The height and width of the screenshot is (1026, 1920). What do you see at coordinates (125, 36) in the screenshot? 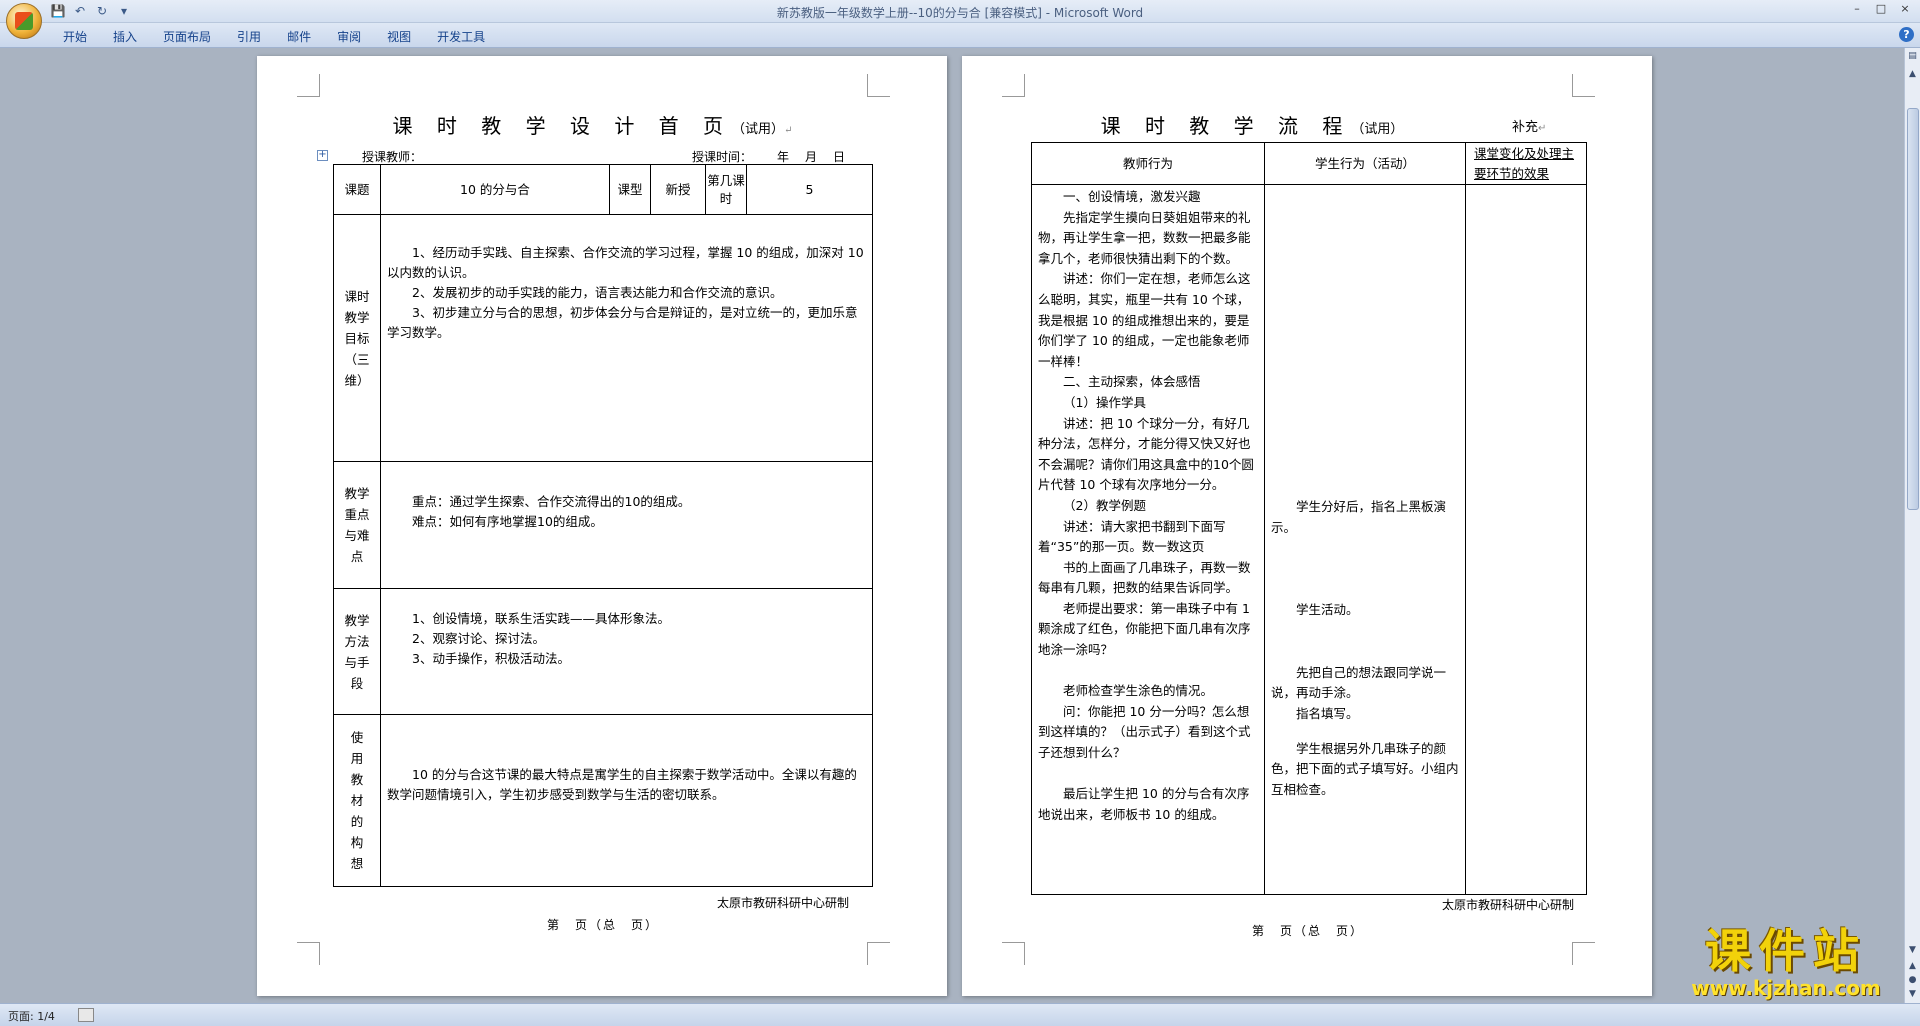
I see `tab-insert: 插入` at bounding box center [125, 36].